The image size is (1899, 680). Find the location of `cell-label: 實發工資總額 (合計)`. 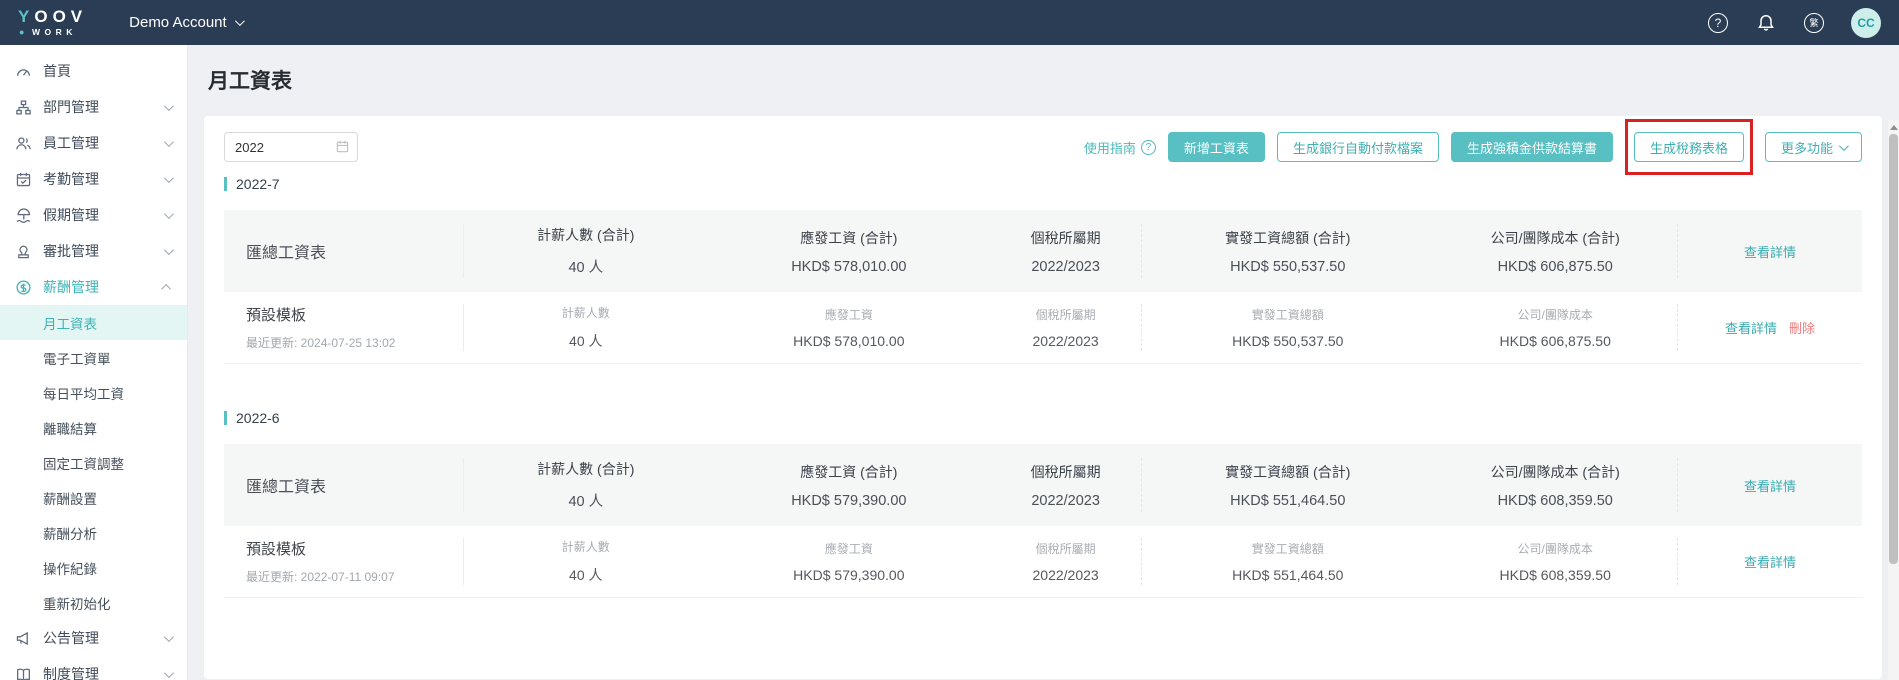

cell-label: 實發工資總額 (合計) is located at coordinates (1288, 237).